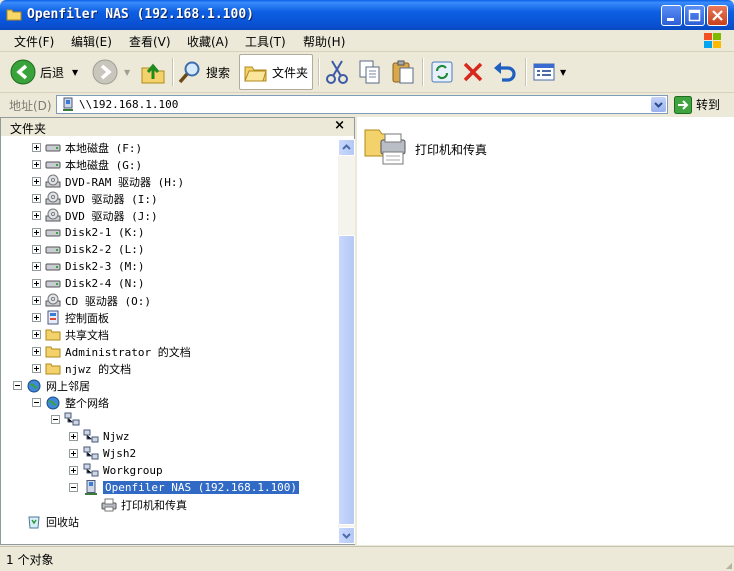  Describe the element at coordinates (93, 164) in the screenshot. I see `tree-item: 本地磁盘 (G:)` at that location.